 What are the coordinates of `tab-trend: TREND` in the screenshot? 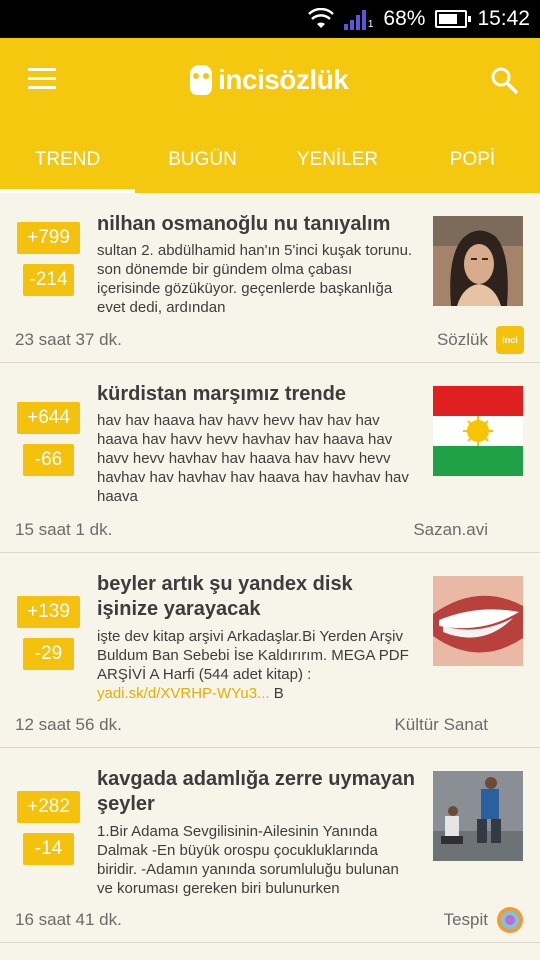 It's located at (67, 166).